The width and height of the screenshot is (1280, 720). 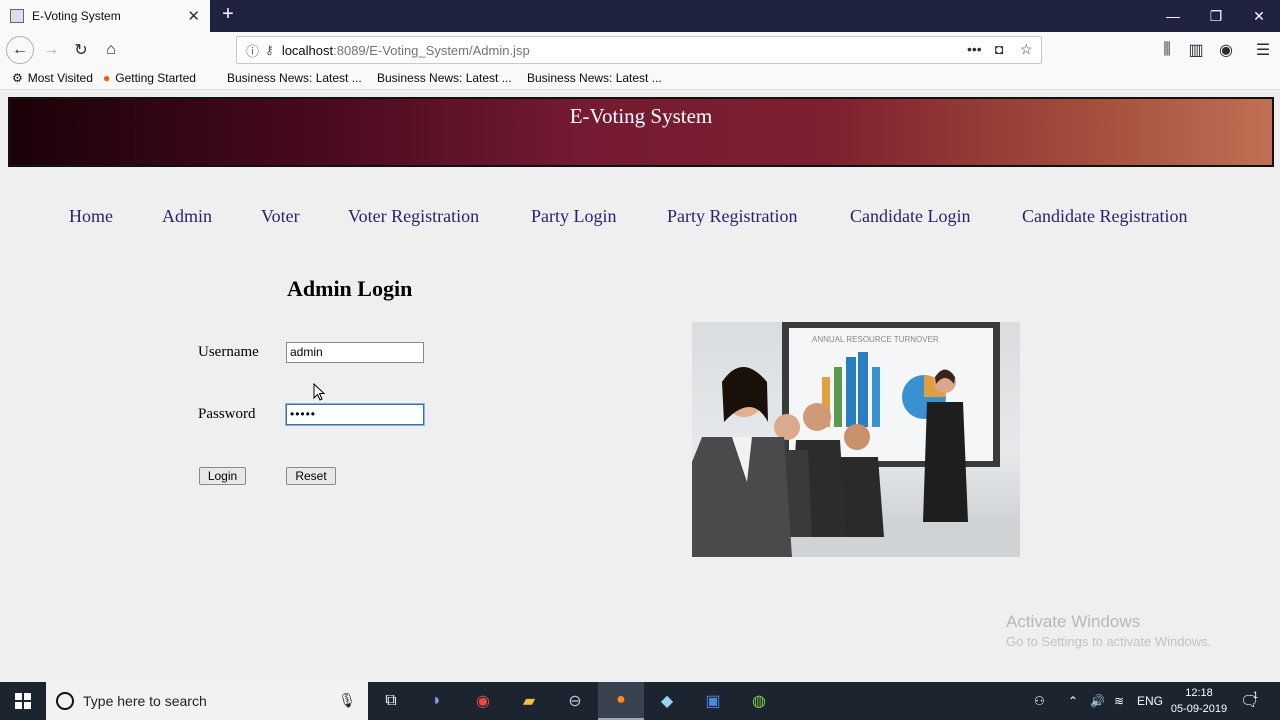 What do you see at coordinates (60, 78) in the screenshot?
I see `bookmark-label: Most Visited` at bounding box center [60, 78].